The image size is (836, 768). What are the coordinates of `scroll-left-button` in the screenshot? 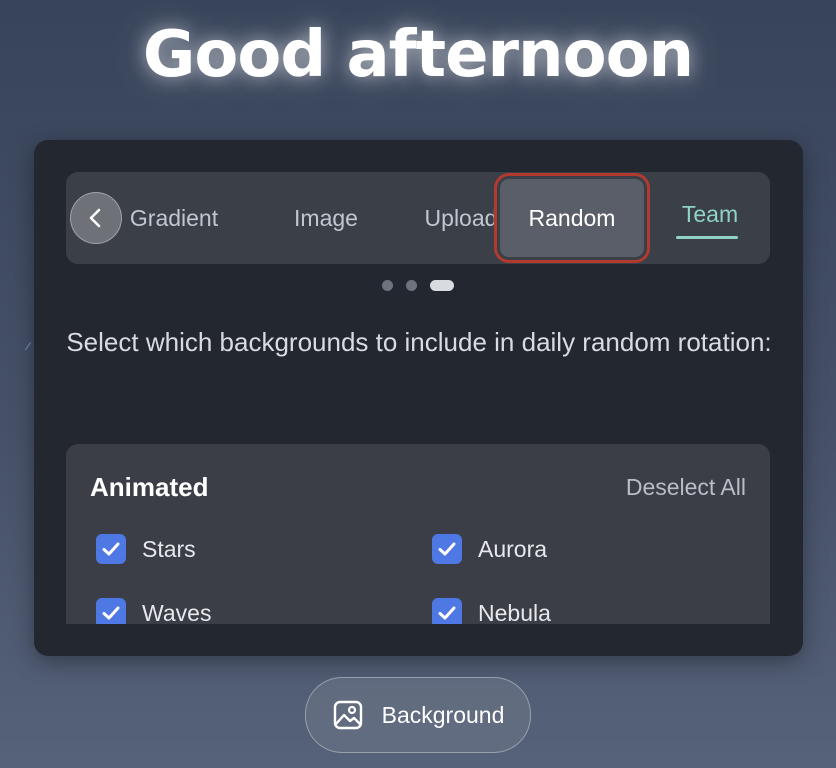 It's located at (96, 218).